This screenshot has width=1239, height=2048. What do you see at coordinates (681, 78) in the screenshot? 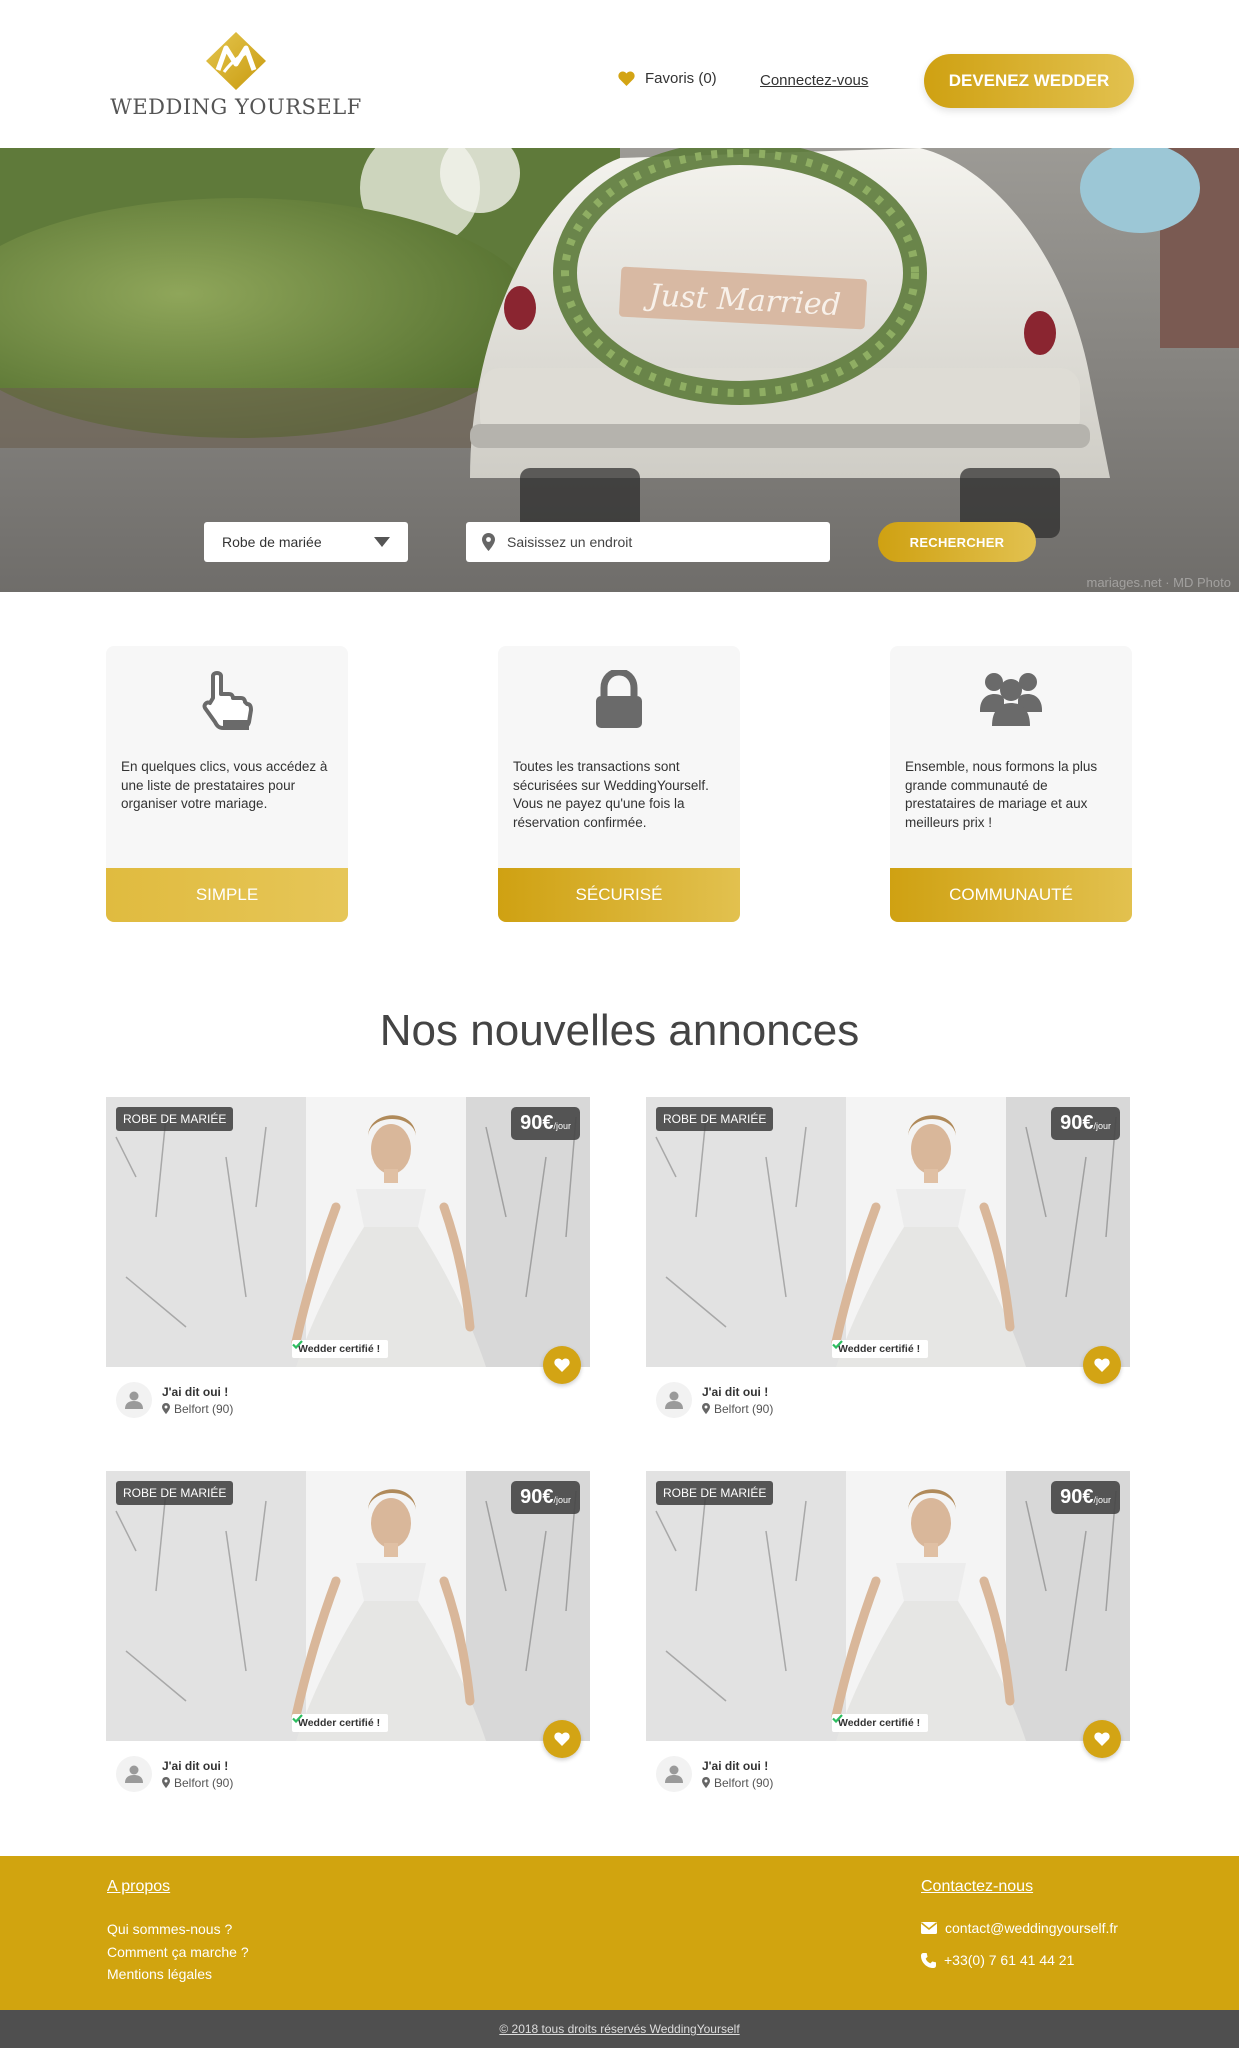
I see `favorites-label: Favoris (0)` at bounding box center [681, 78].